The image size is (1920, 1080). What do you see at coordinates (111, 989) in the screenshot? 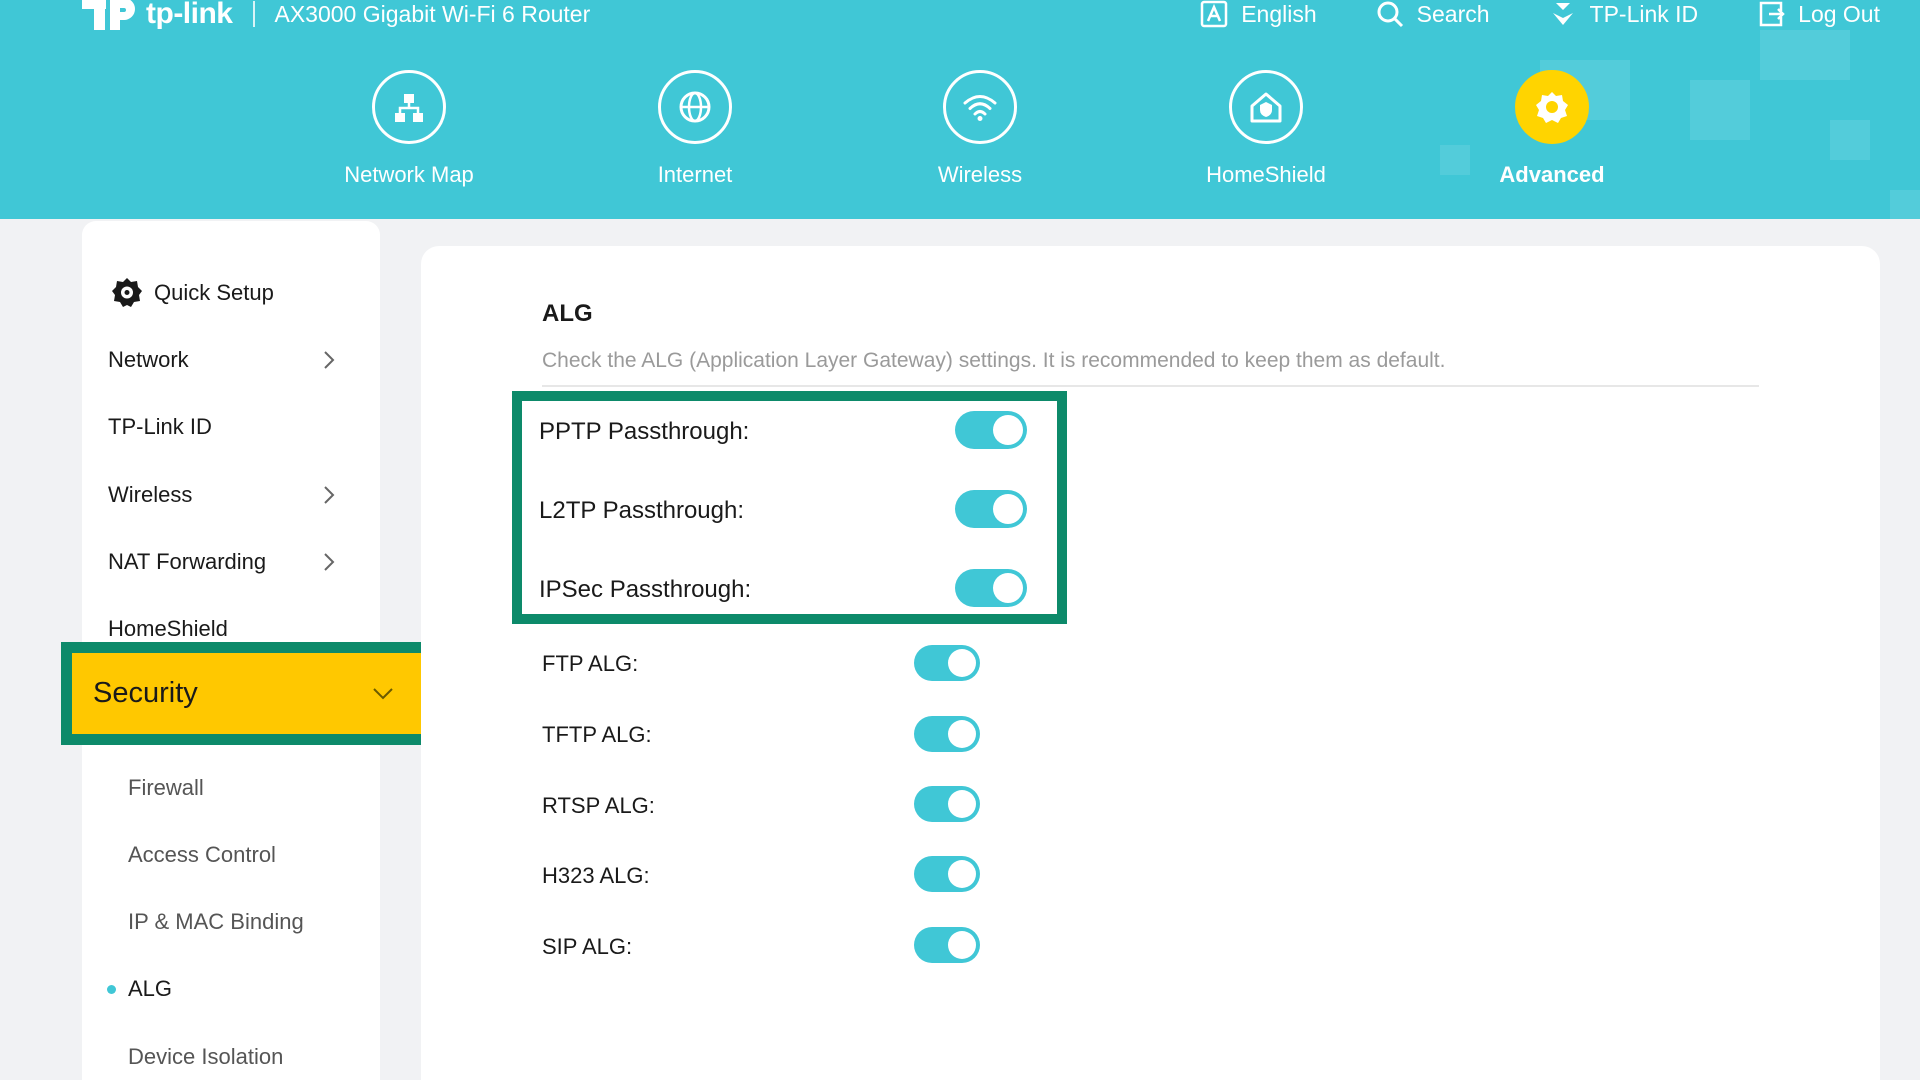
I see `active-indicator-dot` at bounding box center [111, 989].